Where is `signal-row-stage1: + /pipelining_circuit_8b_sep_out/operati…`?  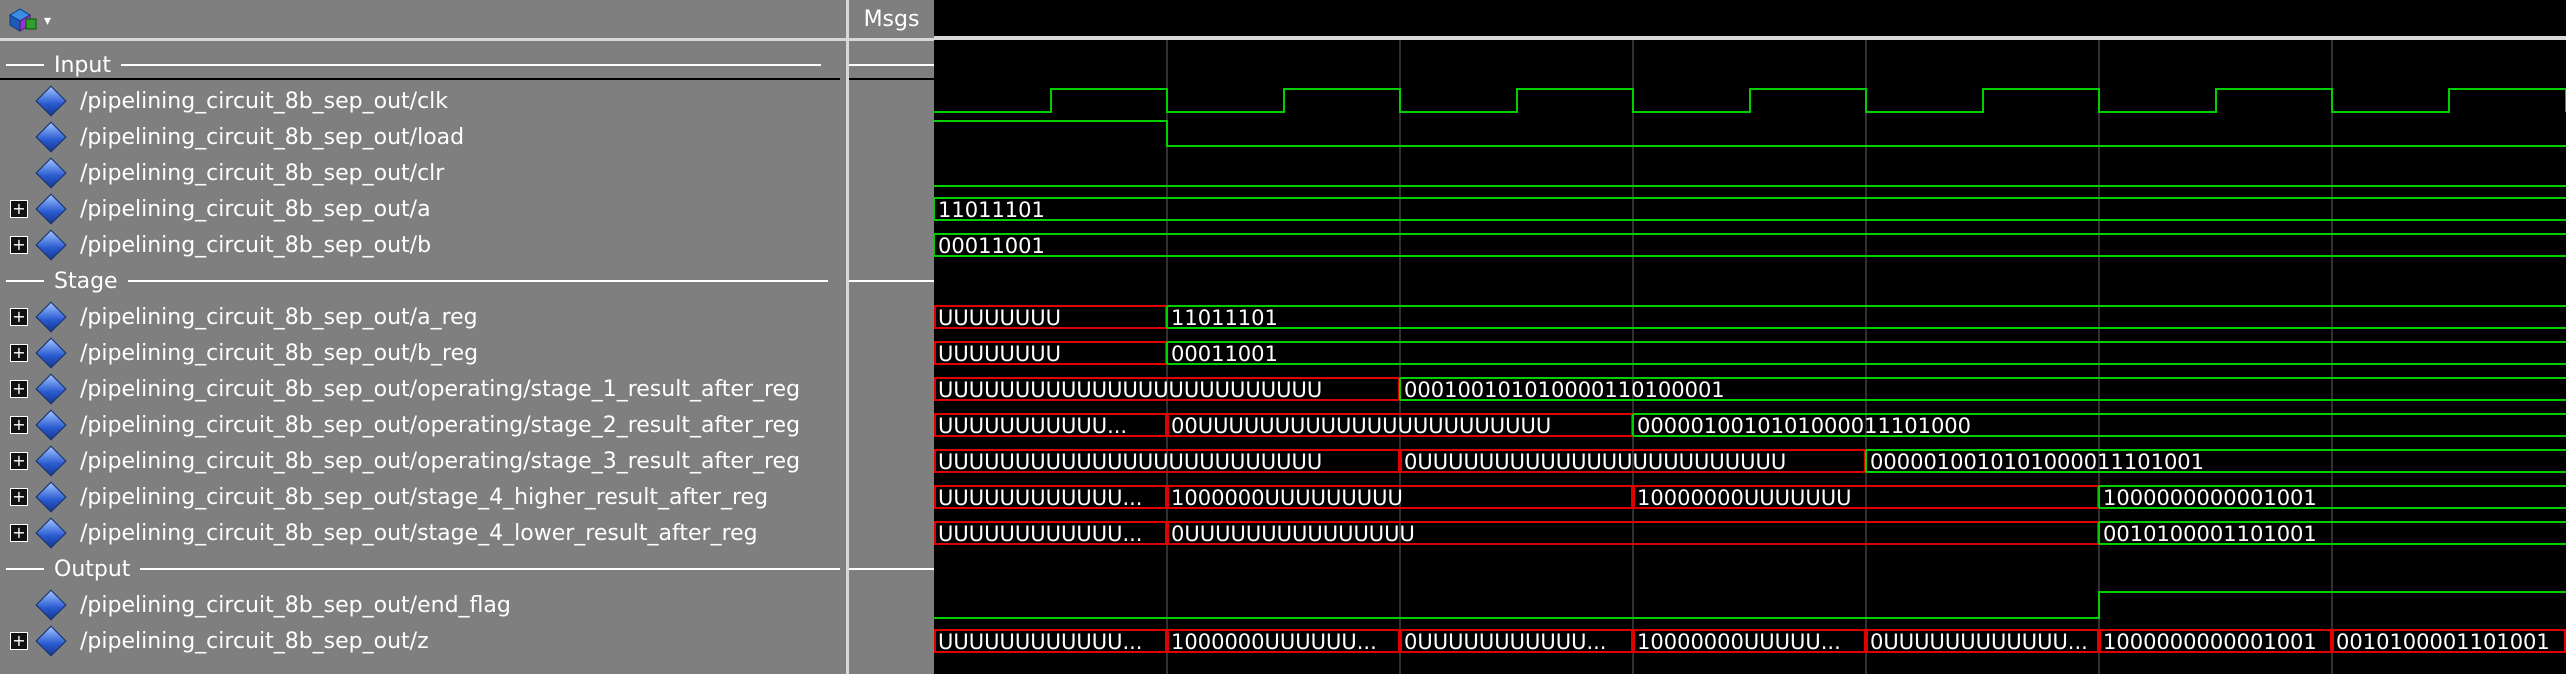 signal-row-stage1: + /pipelining_circuit_8b_sep_out/operati… is located at coordinates (423, 389).